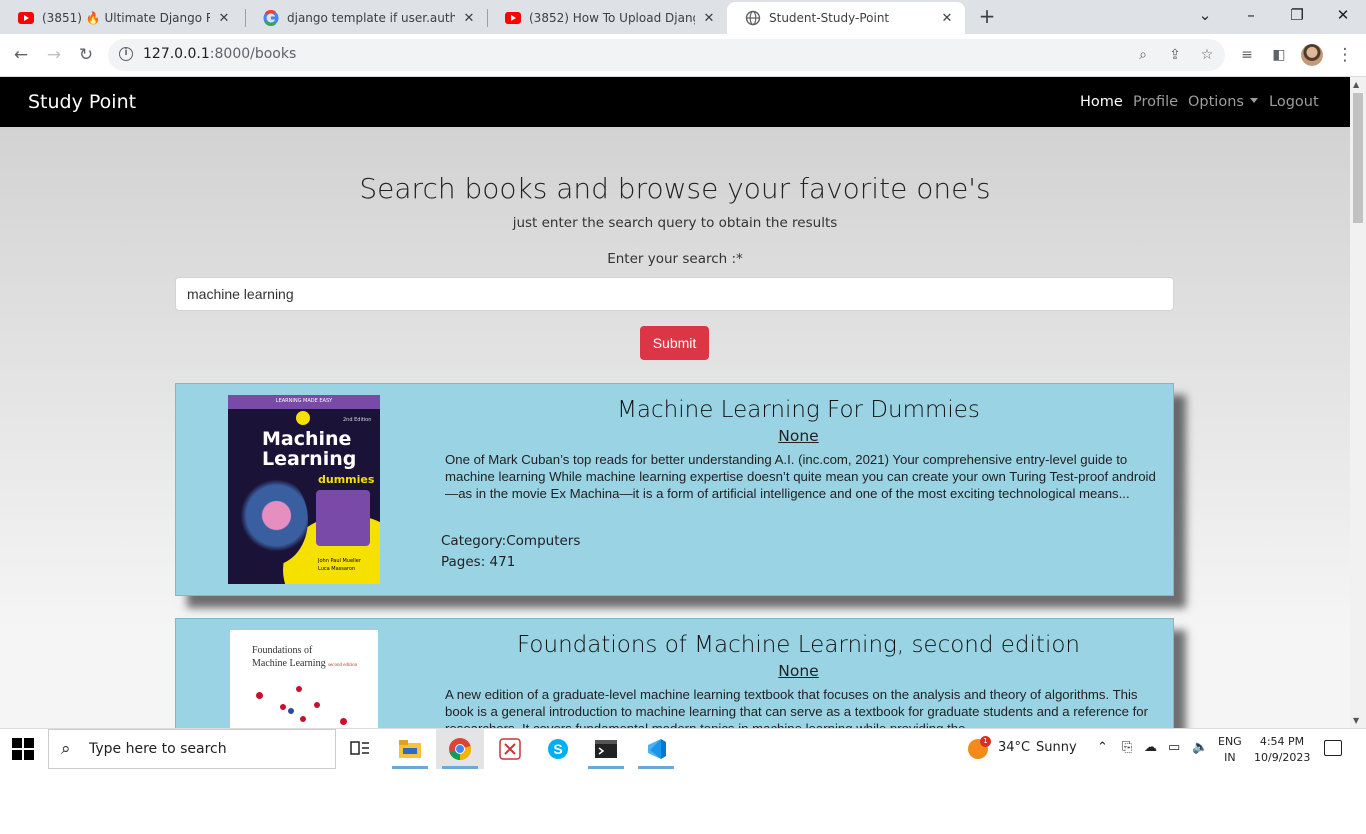 This screenshot has width=1366, height=834. What do you see at coordinates (158, 749) in the screenshot?
I see `taskbar-search-placeholder: Type here to search` at bounding box center [158, 749].